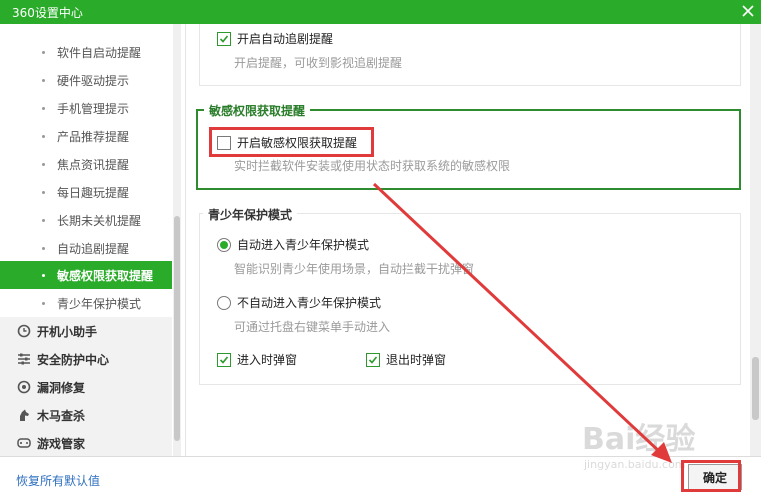  I want to click on exit-popup-checkbox, so click(373, 359).